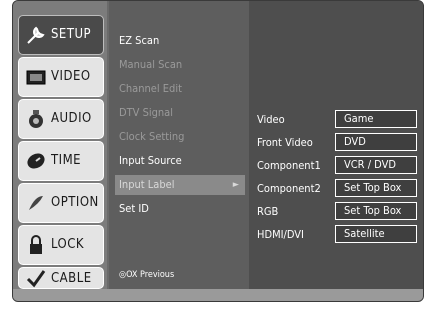  I want to click on menu-item-option: OPTION, so click(61, 203).